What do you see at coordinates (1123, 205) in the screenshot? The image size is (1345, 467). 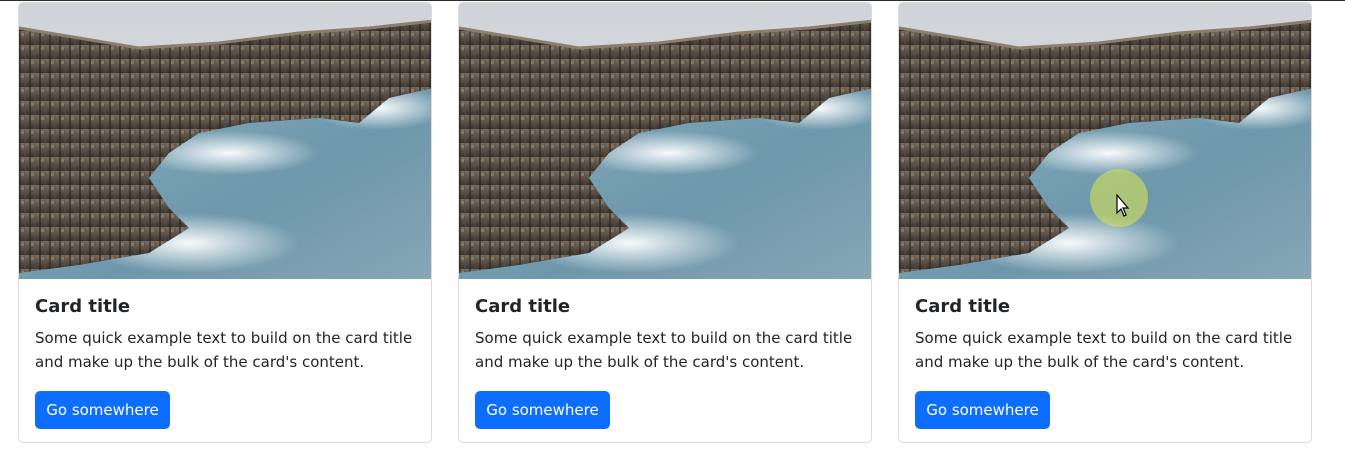 I see `mouse-pointer-icon` at bounding box center [1123, 205].